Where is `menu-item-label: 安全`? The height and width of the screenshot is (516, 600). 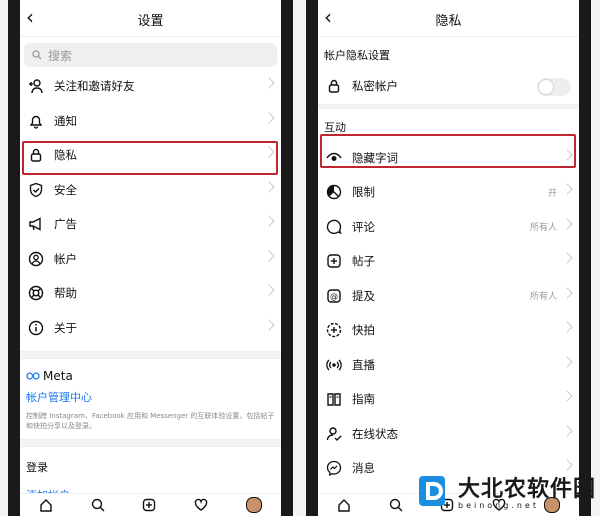 menu-item-label: 安全 is located at coordinates (65, 189).